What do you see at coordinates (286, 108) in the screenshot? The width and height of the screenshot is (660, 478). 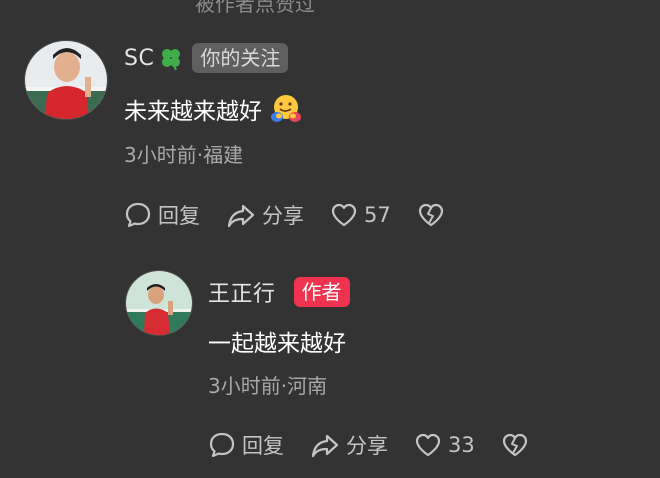 I see `hugging-face-emoji` at bounding box center [286, 108].